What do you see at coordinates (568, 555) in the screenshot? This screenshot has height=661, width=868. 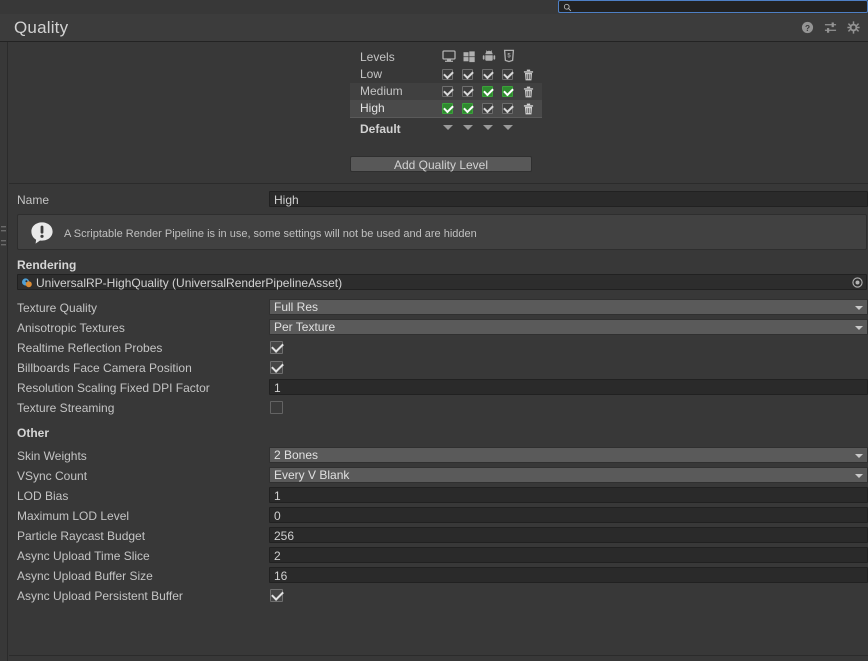 I see `async-upload-time-slice-input: 2` at bounding box center [568, 555].